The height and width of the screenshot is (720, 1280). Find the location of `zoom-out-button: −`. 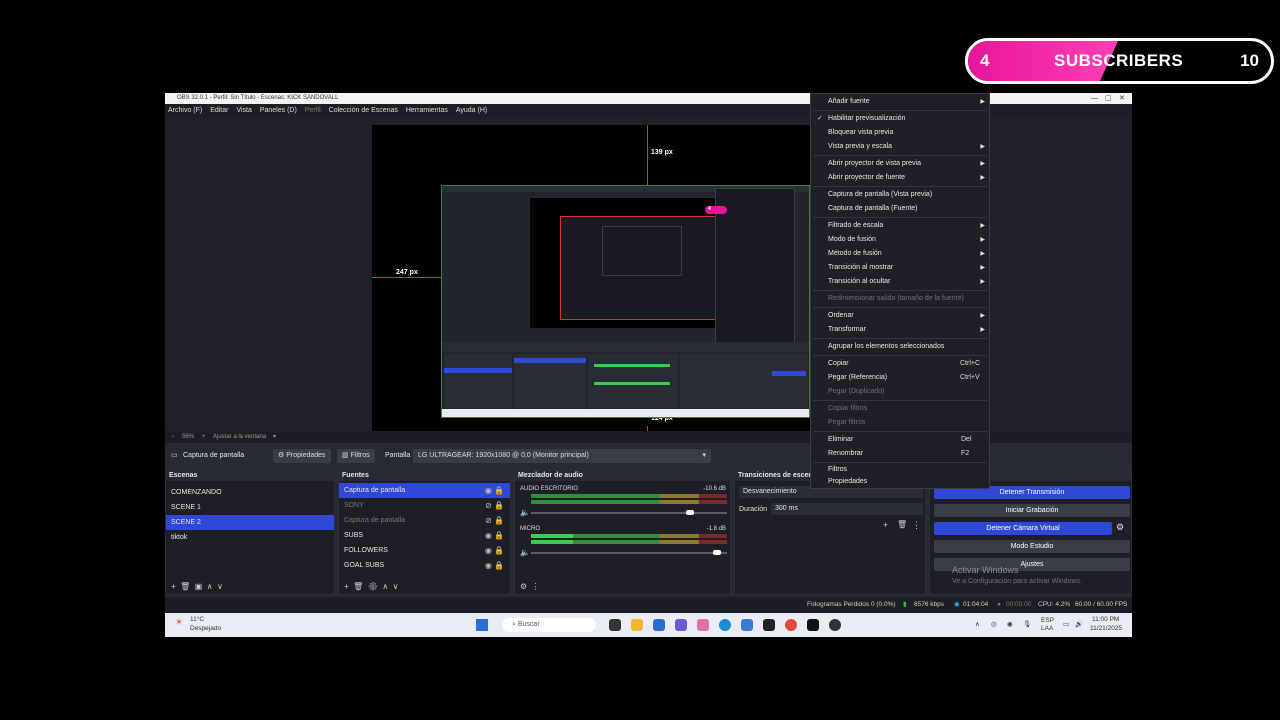

zoom-out-button: − is located at coordinates (173, 437).